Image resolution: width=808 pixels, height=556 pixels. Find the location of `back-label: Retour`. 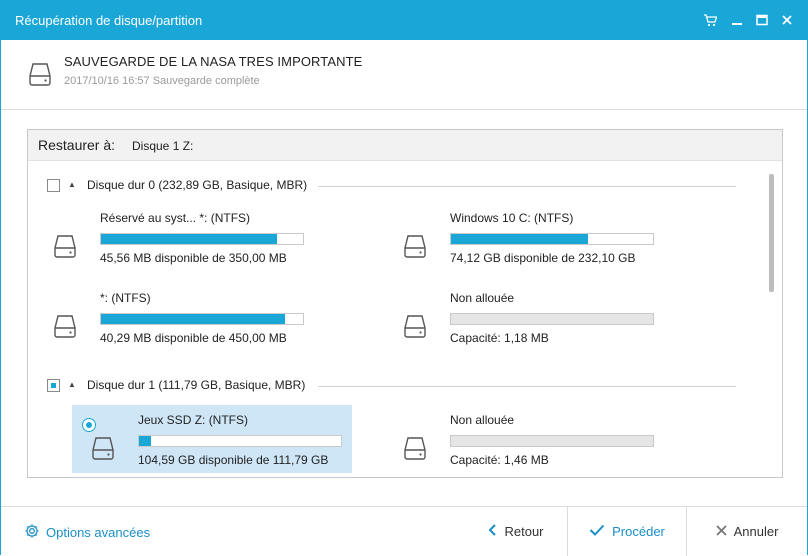

back-label: Retour is located at coordinates (524, 531).